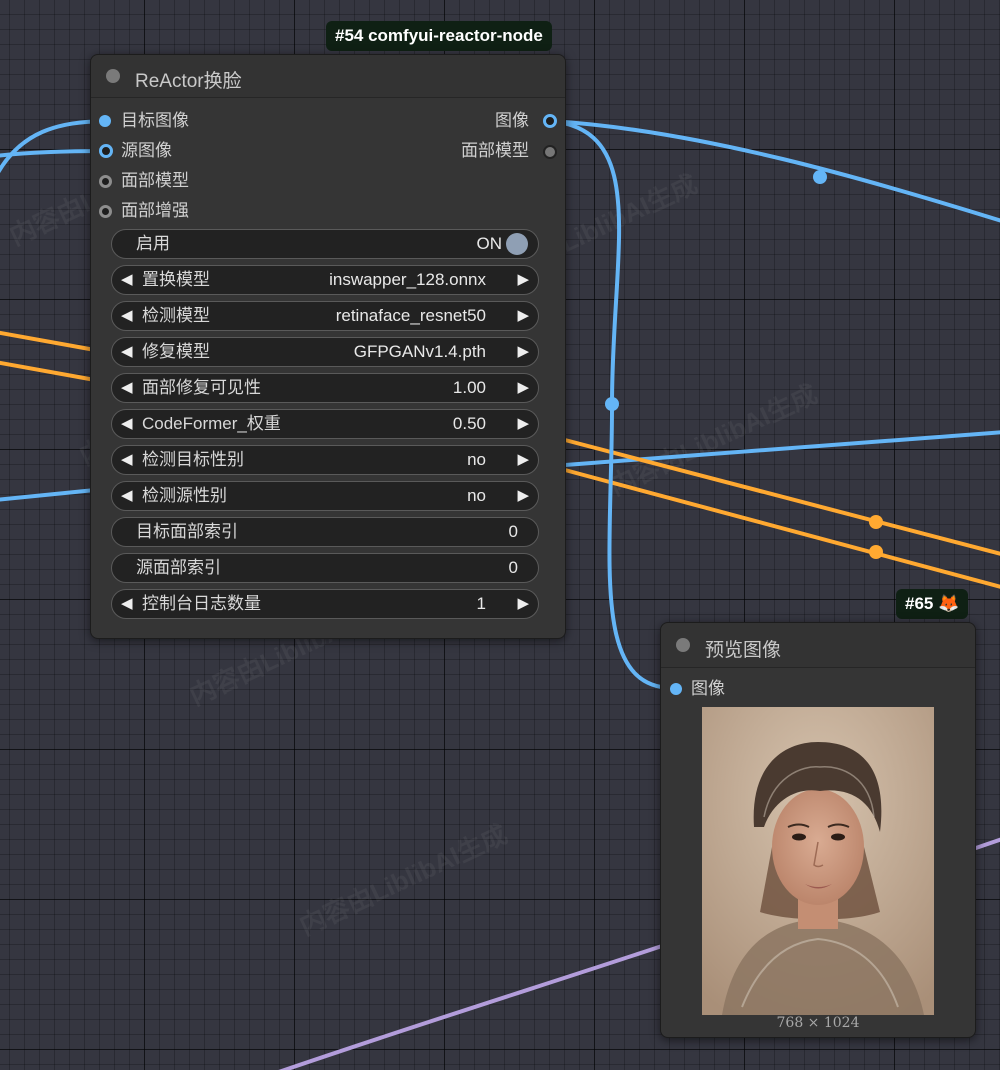 Image resolution: width=1000 pixels, height=1070 pixels. Describe the element at coordinates (325, 496) in the screenshot. I see `combo-detect-source-gender: ◀ 检测源性别 no ▶` at that location.